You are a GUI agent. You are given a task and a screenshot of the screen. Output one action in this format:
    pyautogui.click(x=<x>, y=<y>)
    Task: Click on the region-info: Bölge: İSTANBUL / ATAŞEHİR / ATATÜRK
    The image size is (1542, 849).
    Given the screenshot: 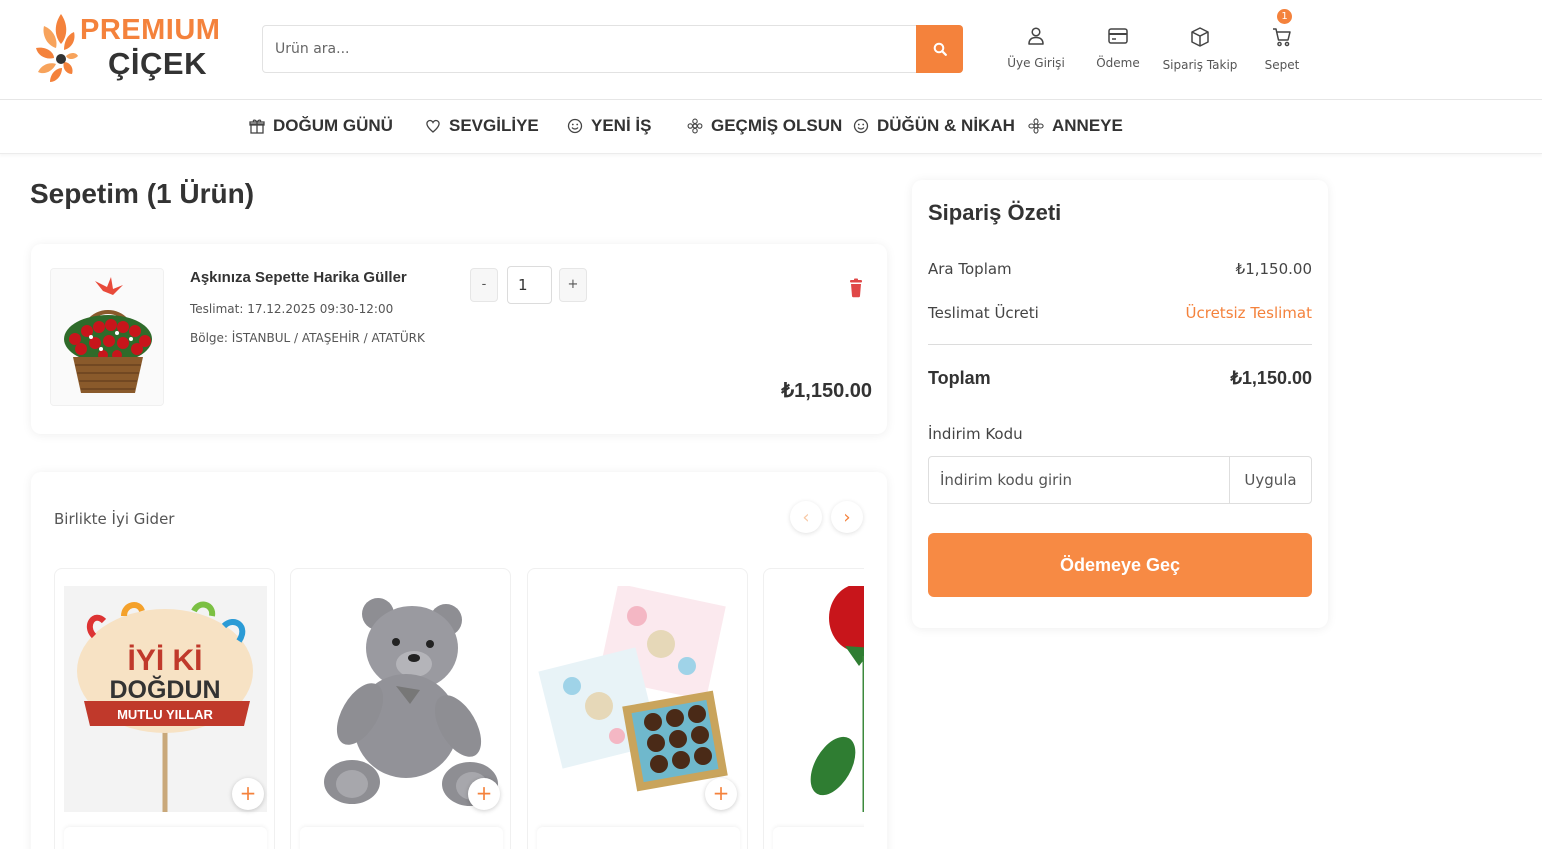 What is the action you would take?
    pyautogui.click(x=307, y=338)
    